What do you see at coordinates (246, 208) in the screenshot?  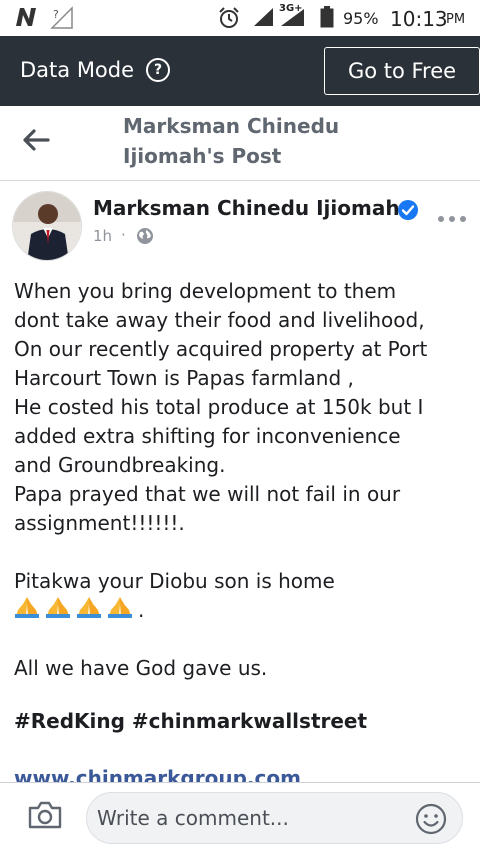 I see `post-author-name: Marksman Chinedu Ijiomah` at bounding box center [246, 208].